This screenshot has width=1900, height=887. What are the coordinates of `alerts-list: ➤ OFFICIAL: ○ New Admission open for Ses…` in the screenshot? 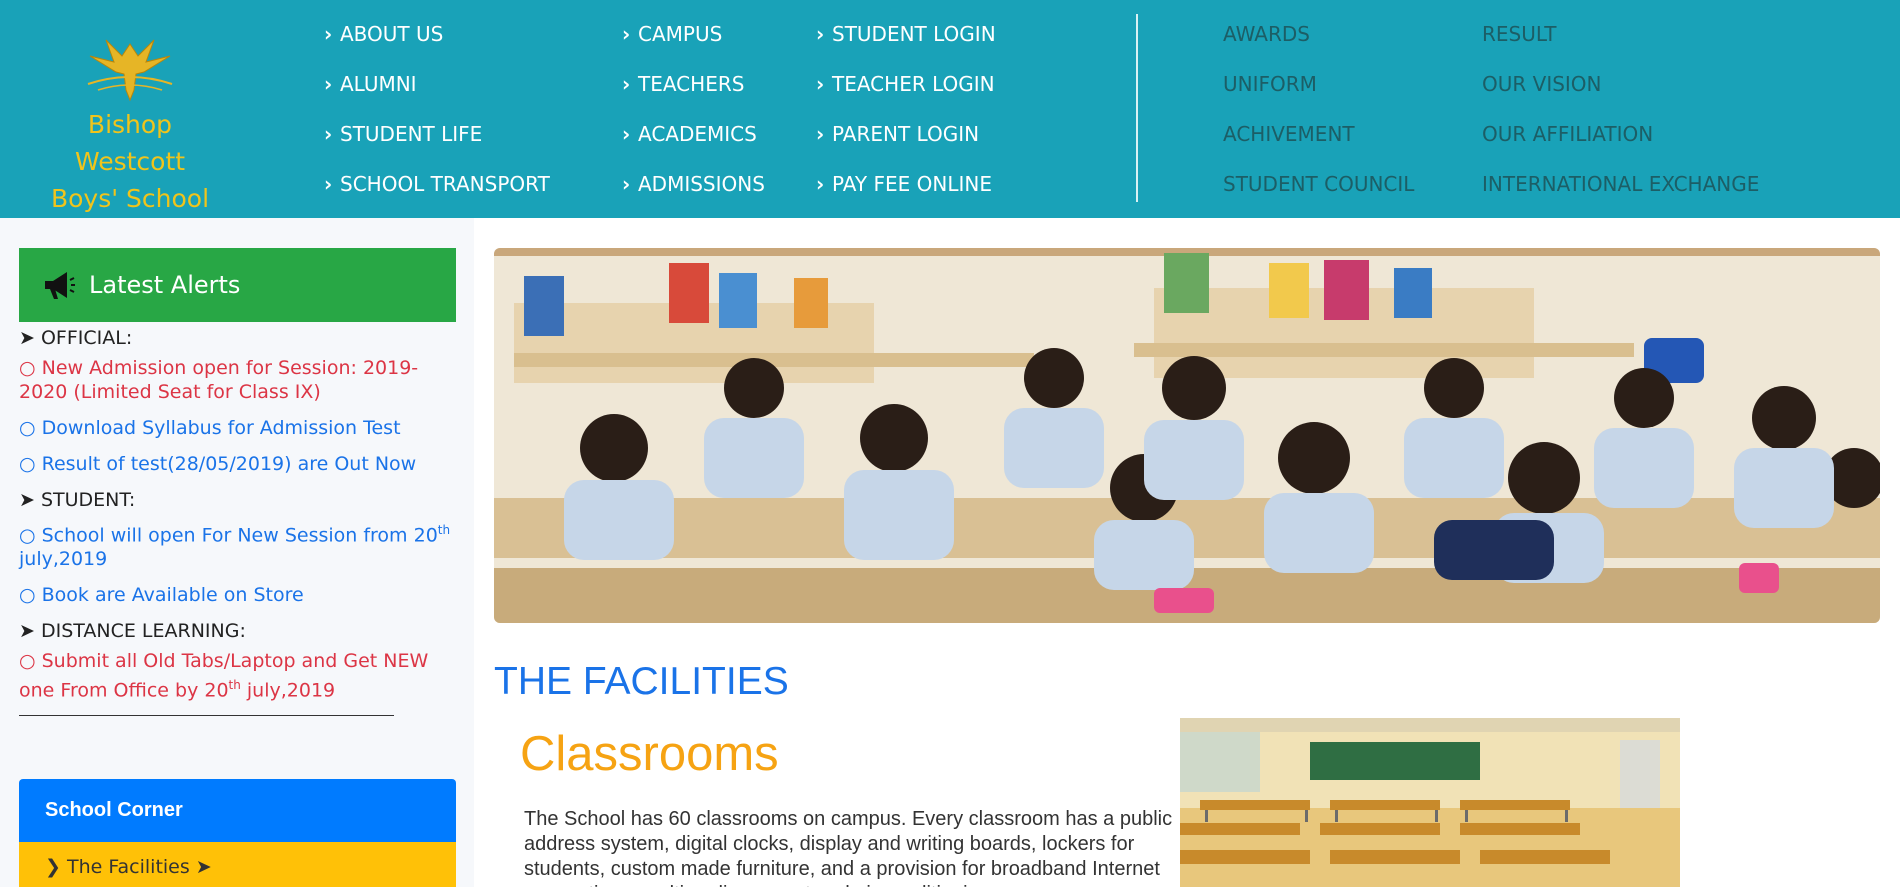 It's located at (239, 514).